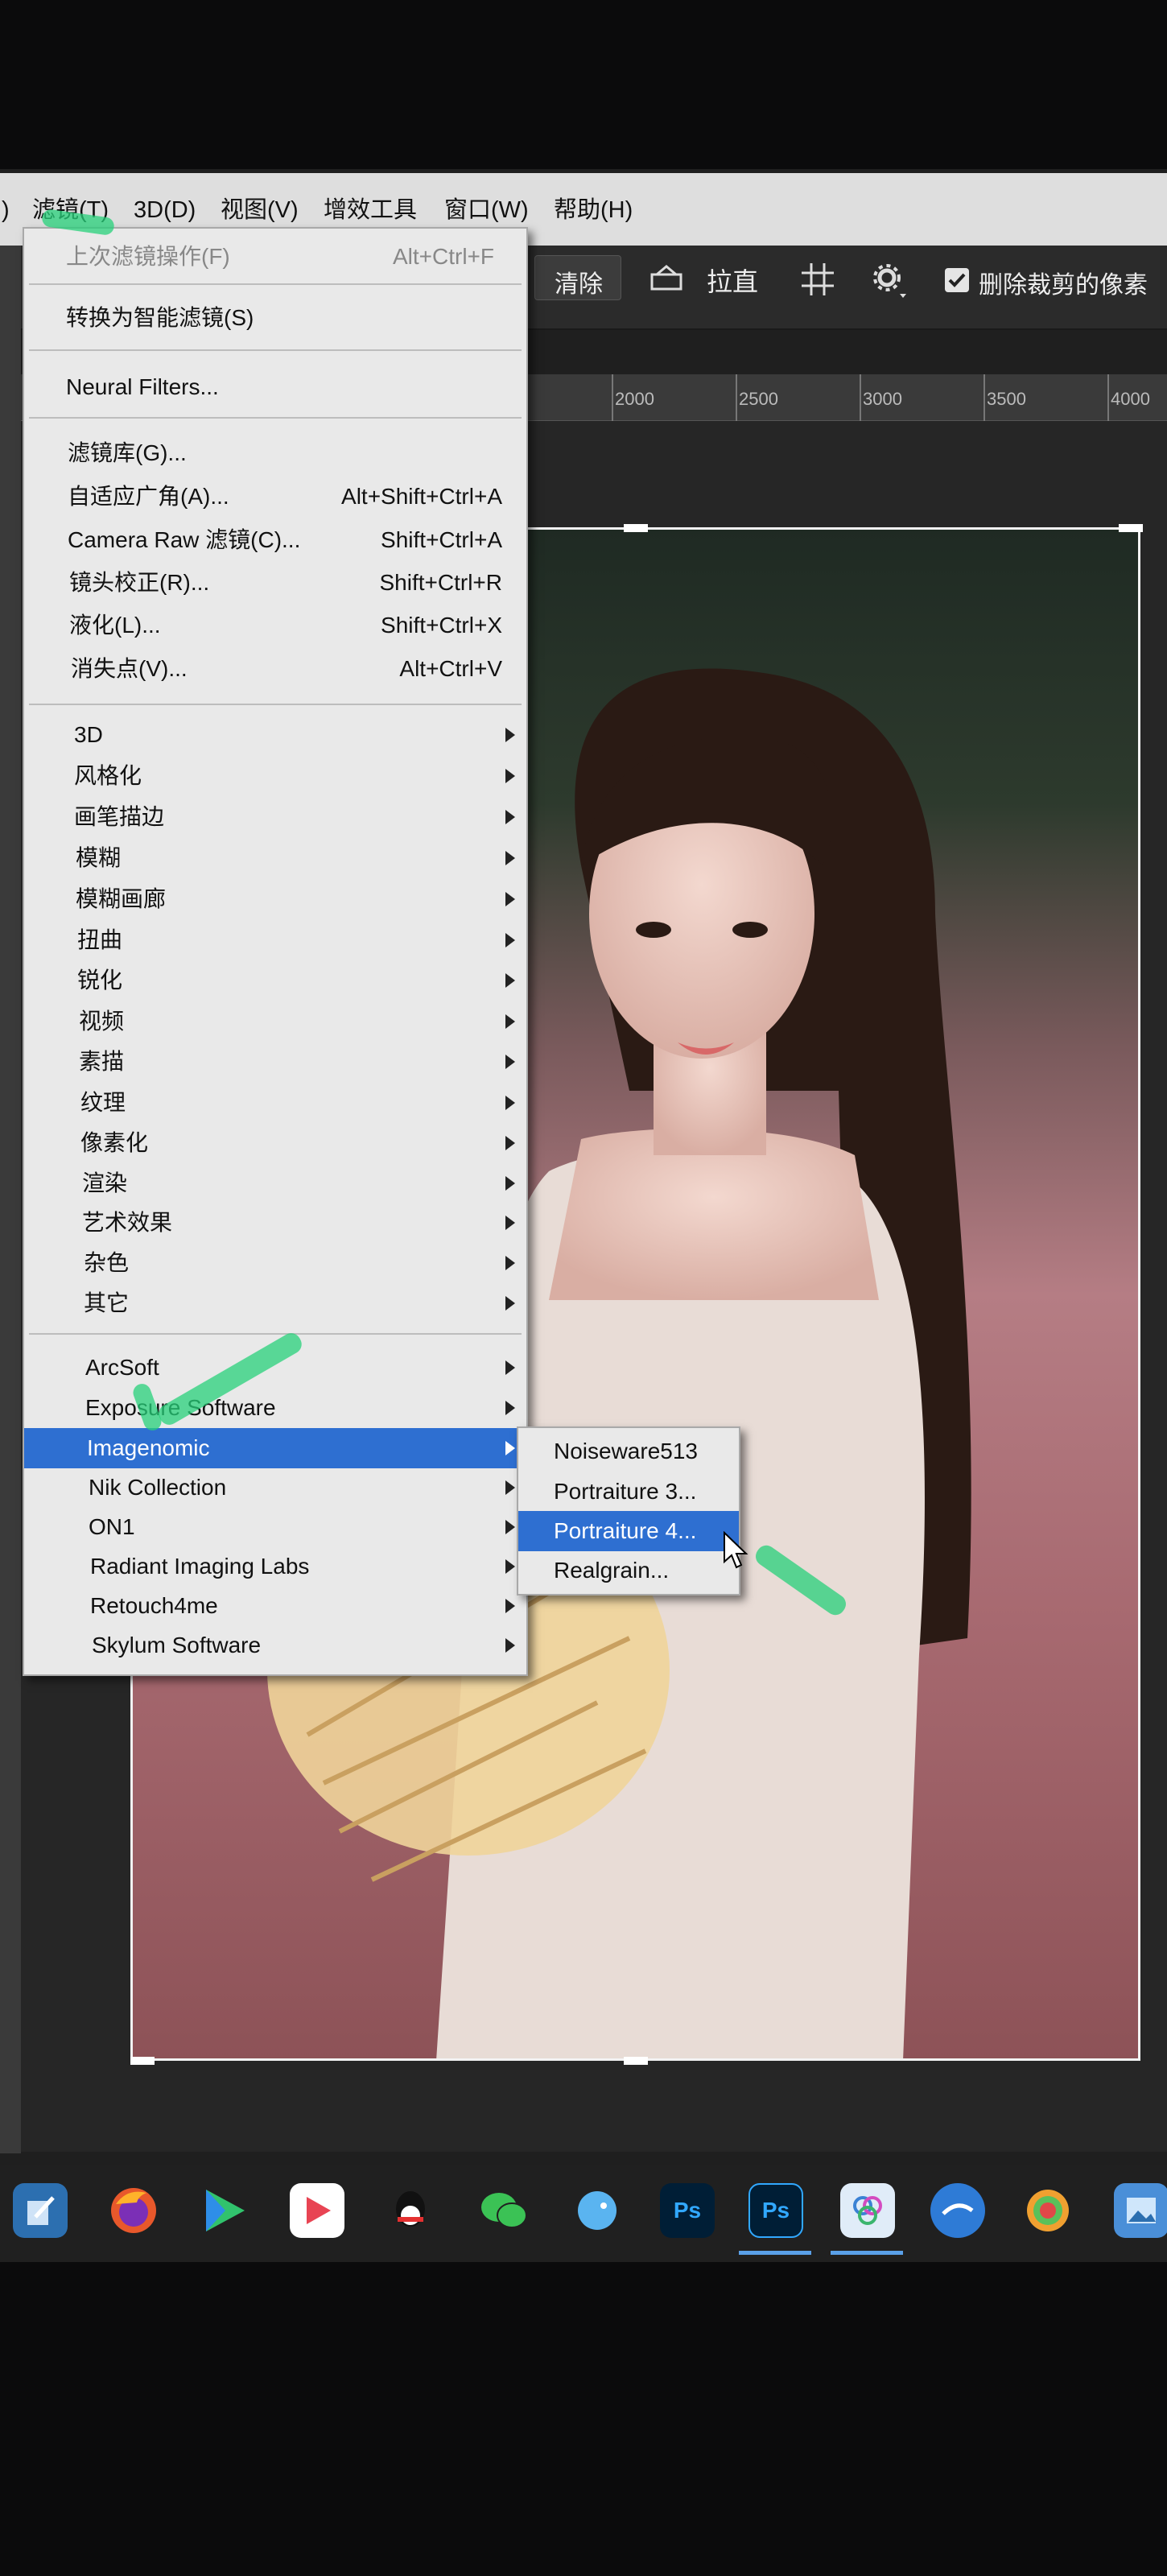  Describe the element at coordinates (275, 1021) in the screenshot. I see `menu-item-video: 视频` at that location.